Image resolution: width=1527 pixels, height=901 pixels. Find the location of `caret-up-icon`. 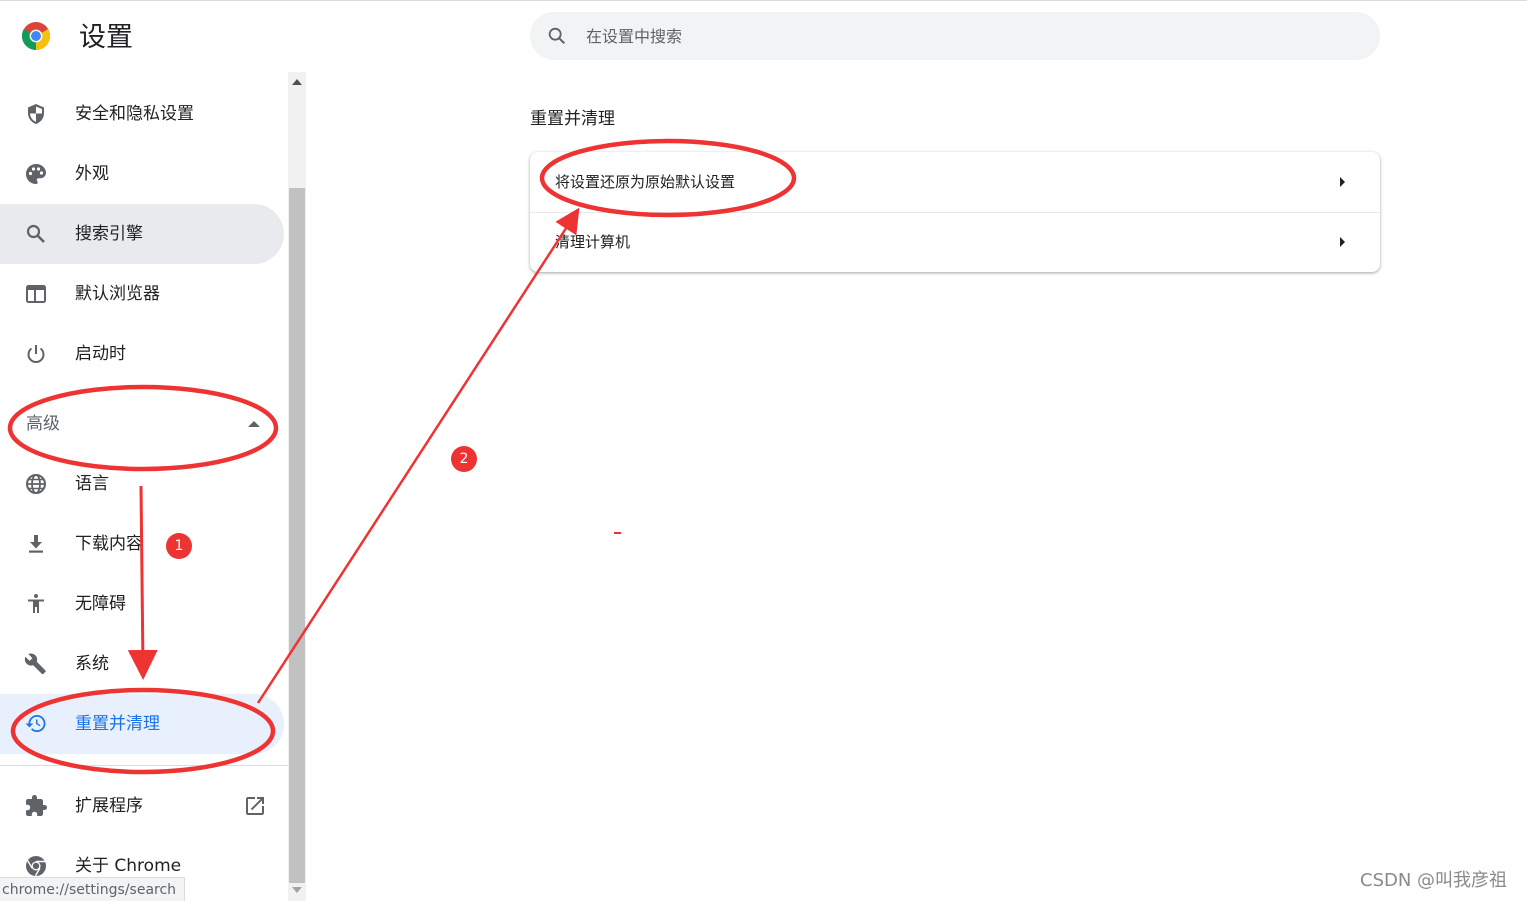

caret-up-icon is located at coordinates (254, 424).